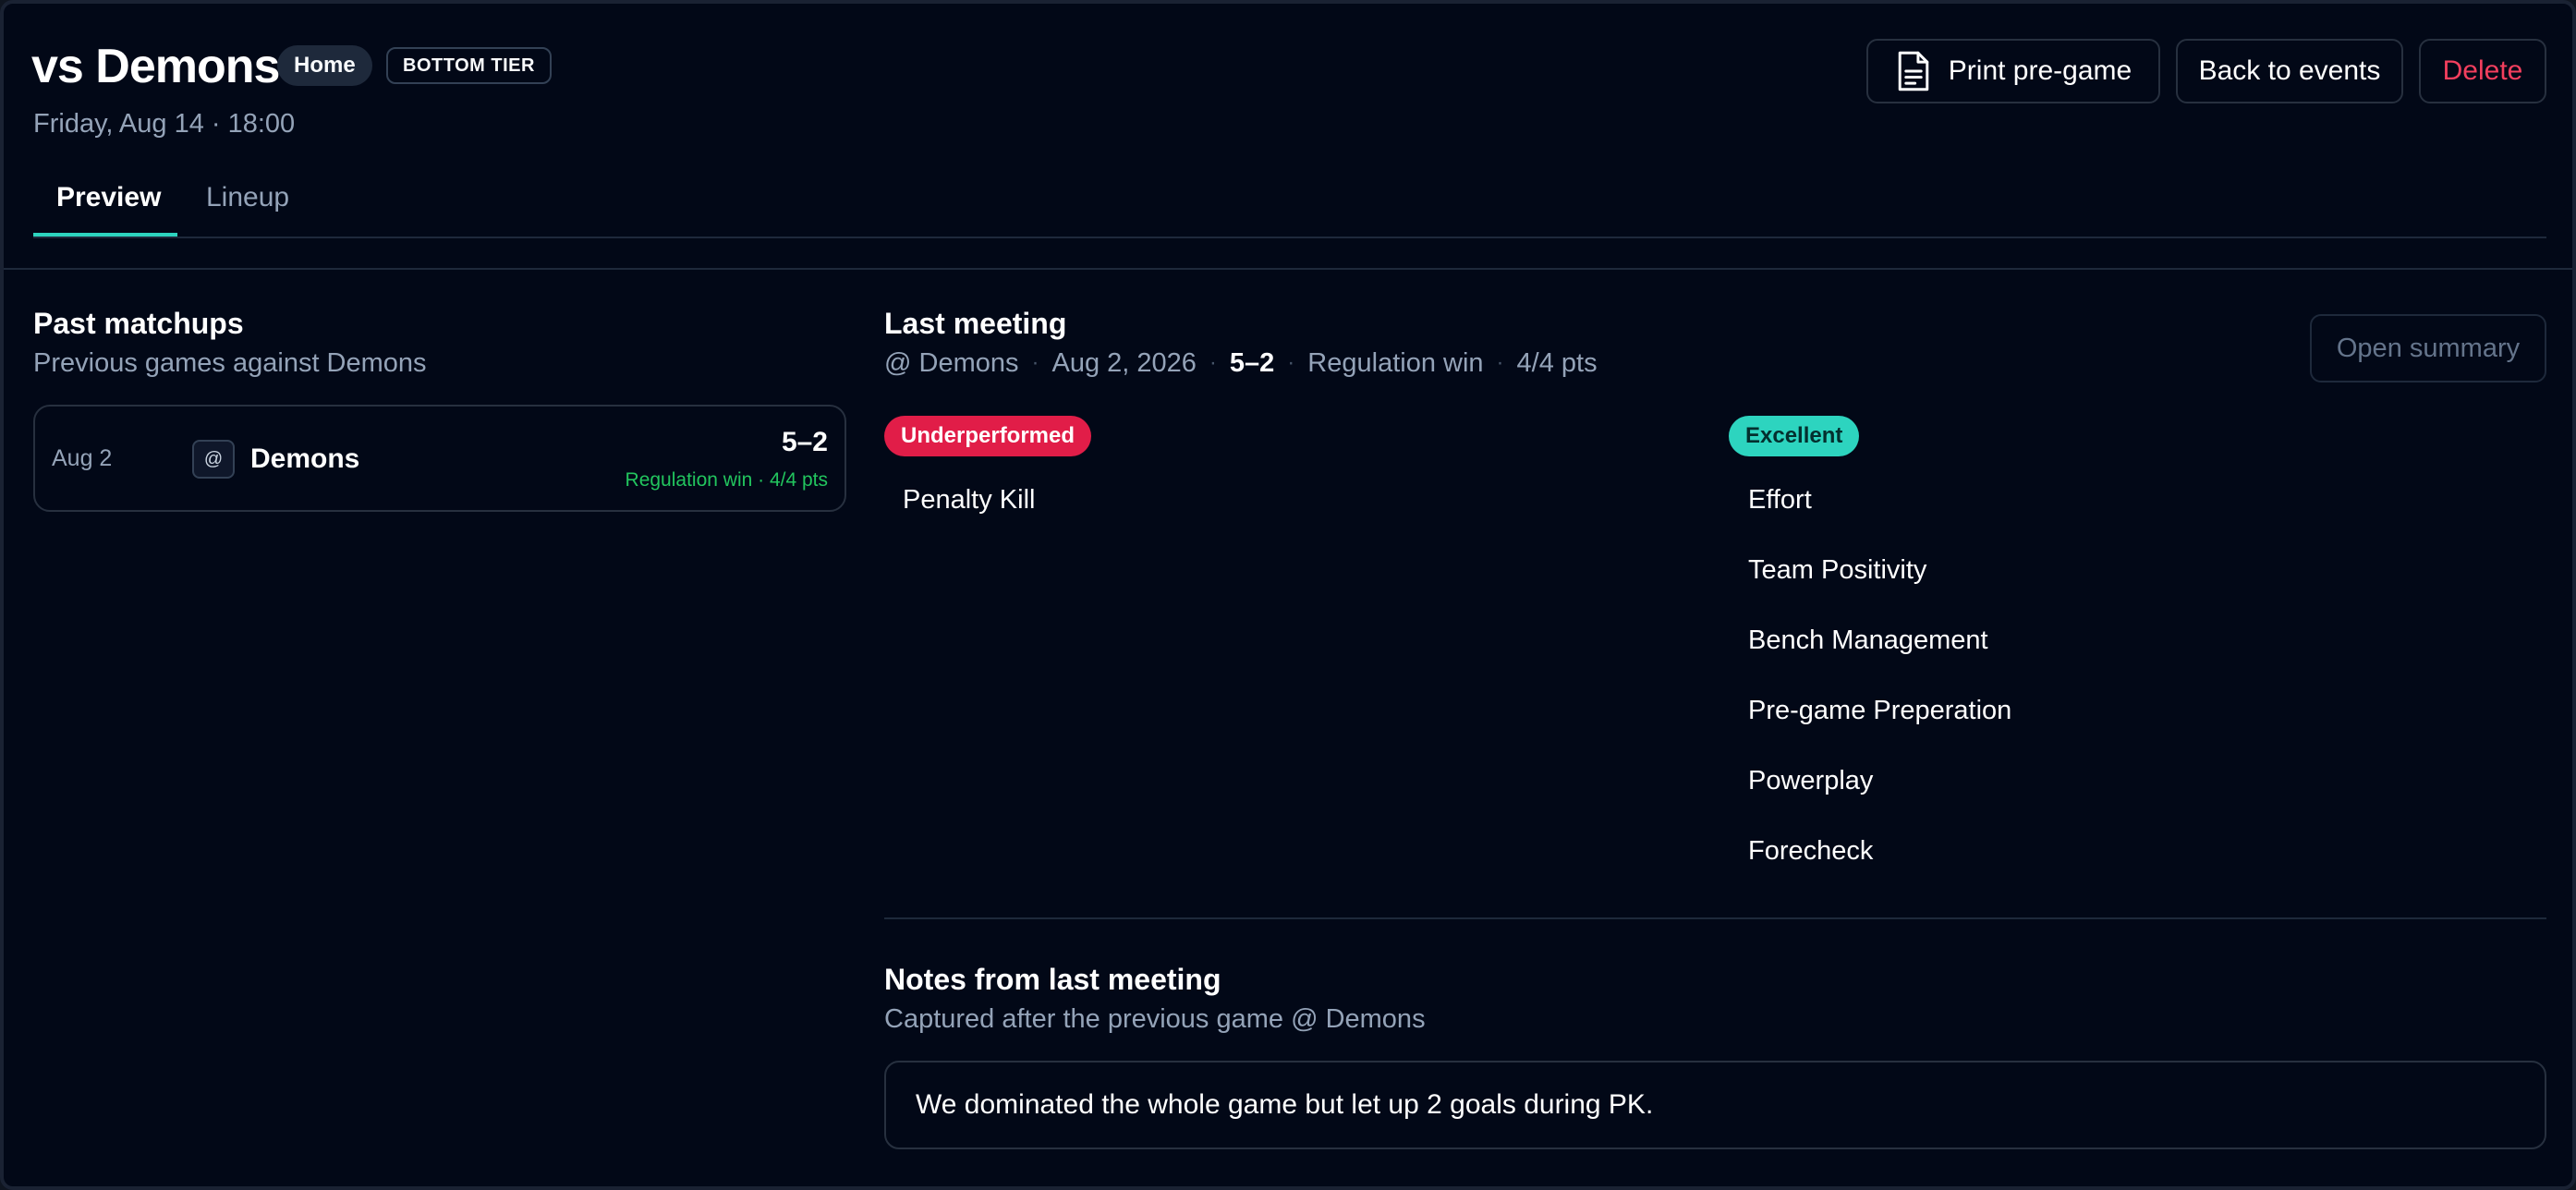  Describe the element at coordinates (164, 124) in the screenshot. I see `event-datetime: Friday, Aug 14 · 18:00` at that location.